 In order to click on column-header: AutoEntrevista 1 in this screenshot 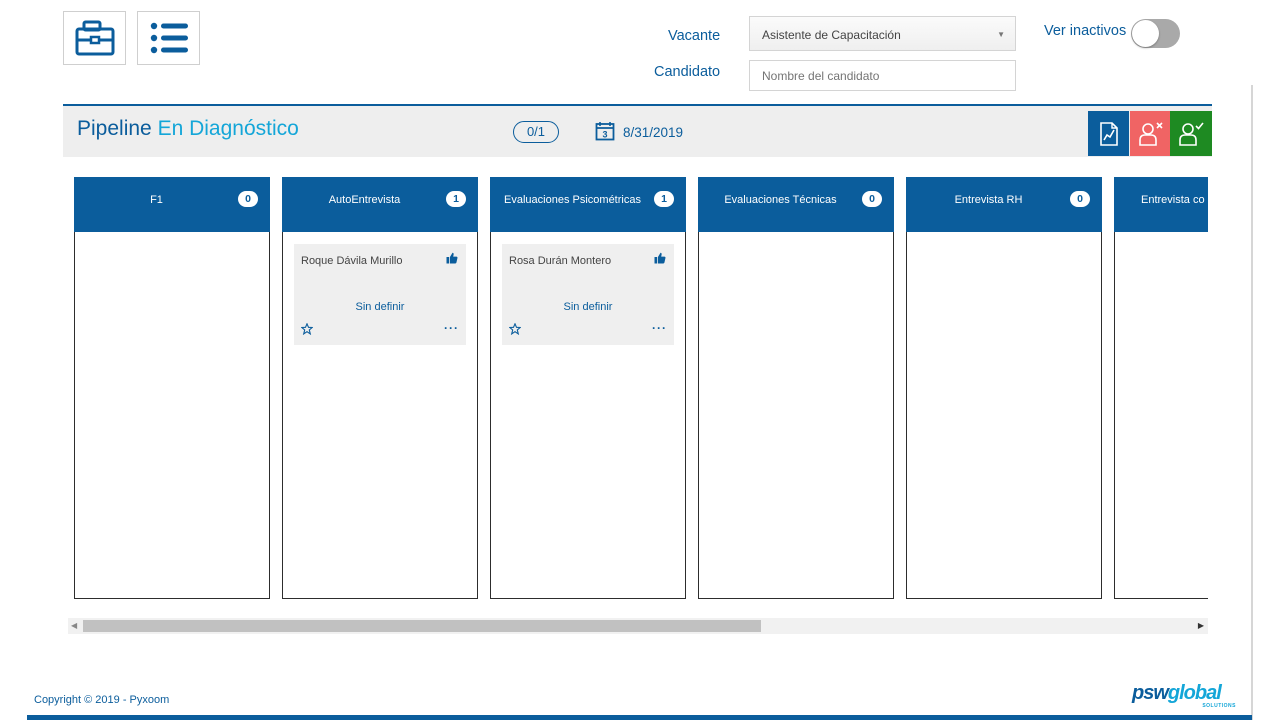, I will do `click(380, 204)`.